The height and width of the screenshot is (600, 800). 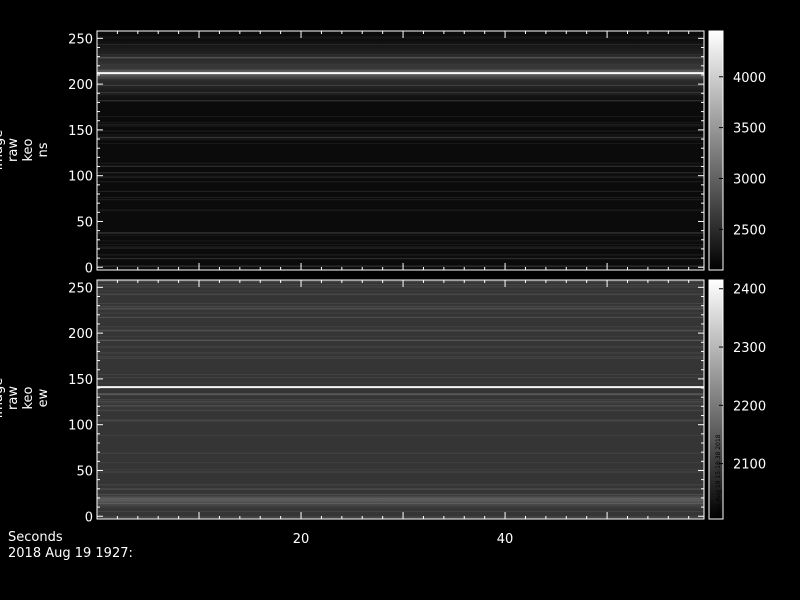 What do you see at coordinates (301, 539) in the screenshot?
I see `x-tick-label: 20` at bounding box center [301, 539].